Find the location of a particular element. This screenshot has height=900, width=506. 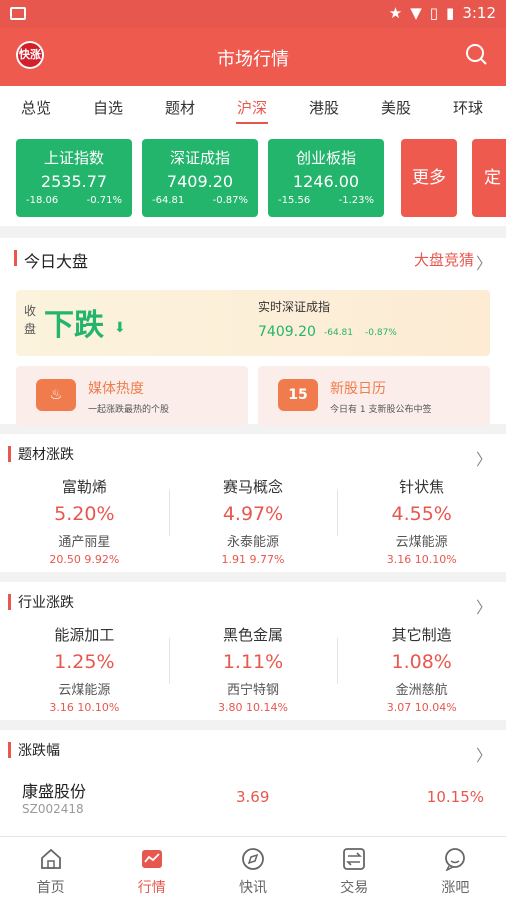

chart-icon is located at coordinates (151, 859).